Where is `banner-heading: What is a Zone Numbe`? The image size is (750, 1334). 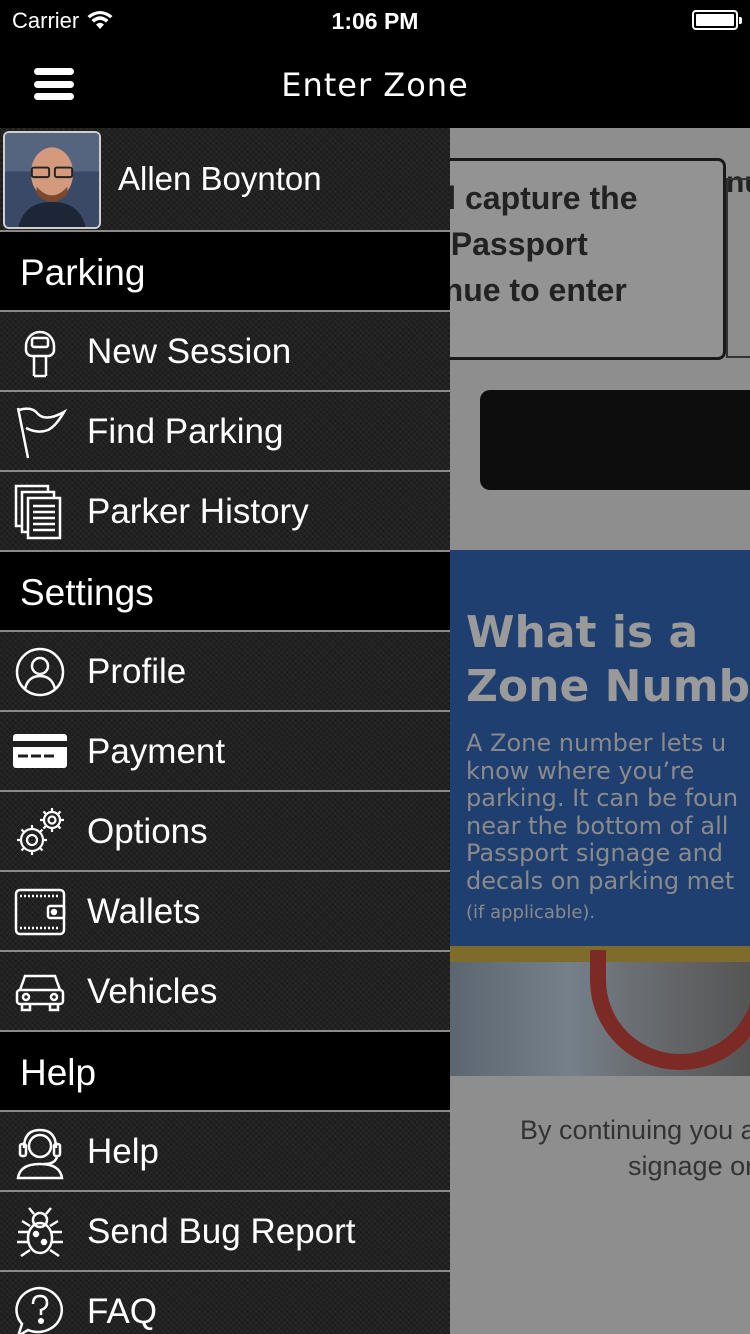 banner-heading: What is a Zone Numbe is located at coordinates (608, 660).